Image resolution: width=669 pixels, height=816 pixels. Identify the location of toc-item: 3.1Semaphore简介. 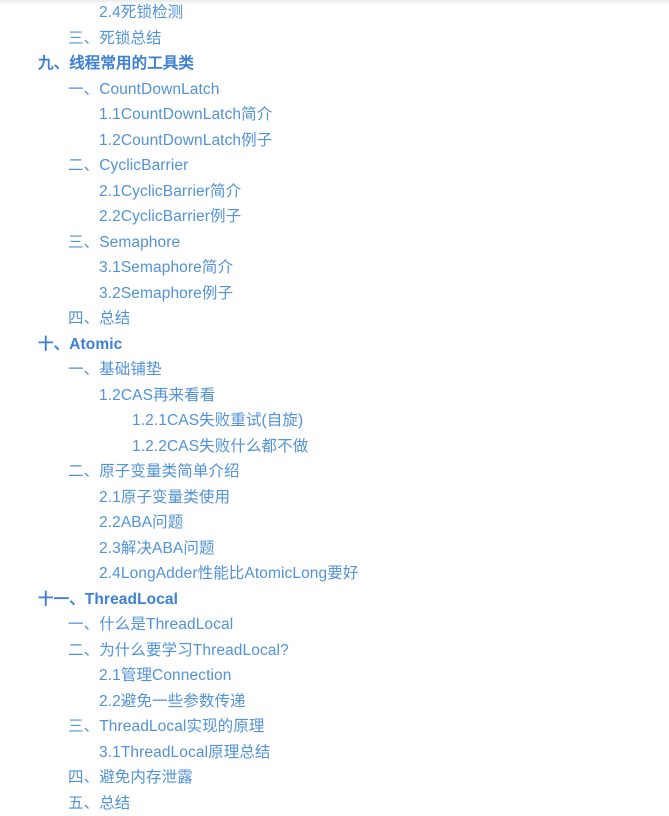
(334, 268).